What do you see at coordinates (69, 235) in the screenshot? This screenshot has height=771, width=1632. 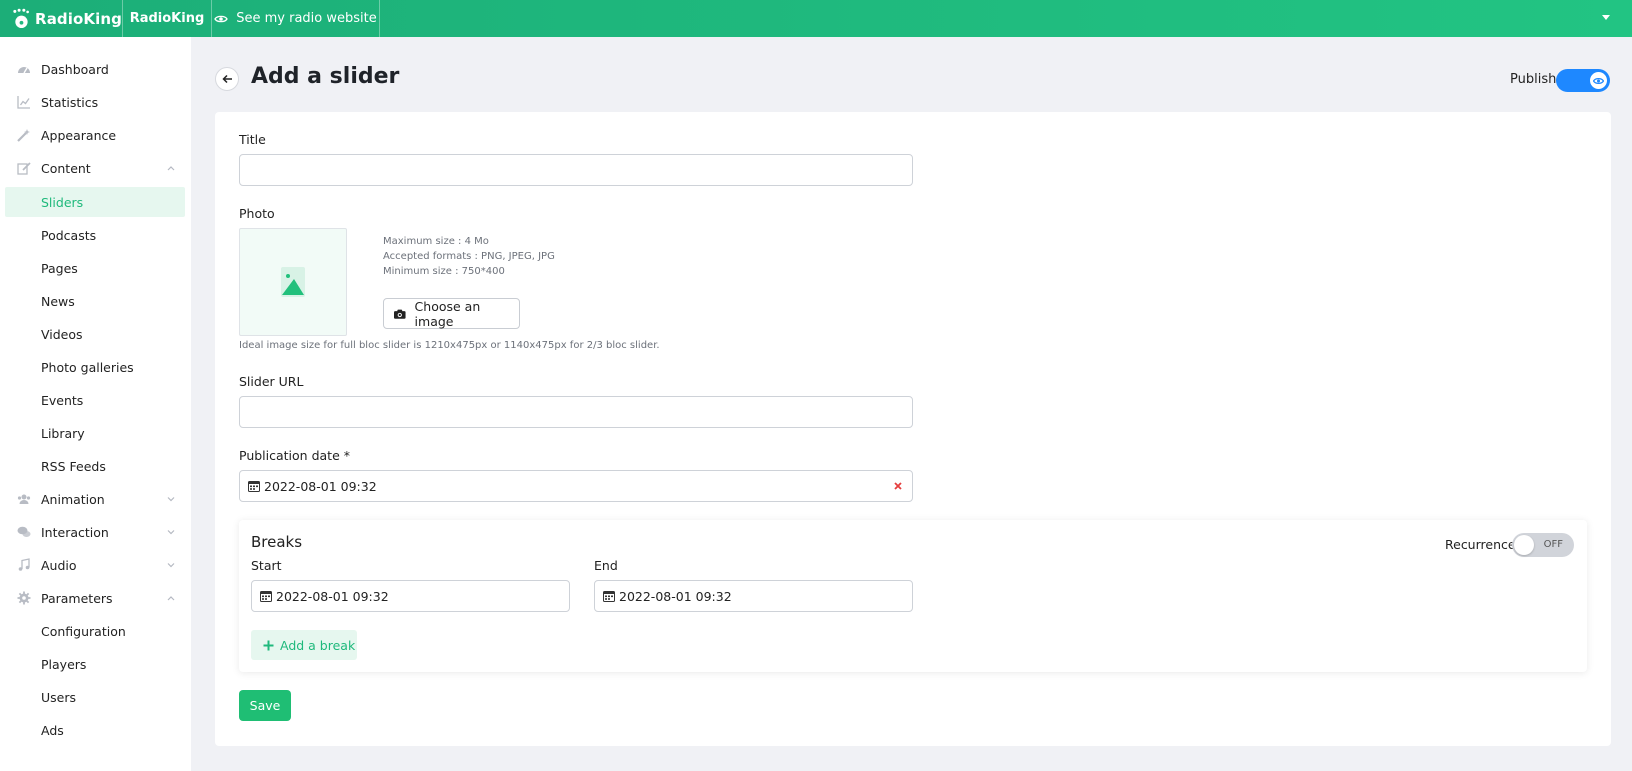 I see `sidebar-item-label: Podcasts` at bounding box center [69, 235].